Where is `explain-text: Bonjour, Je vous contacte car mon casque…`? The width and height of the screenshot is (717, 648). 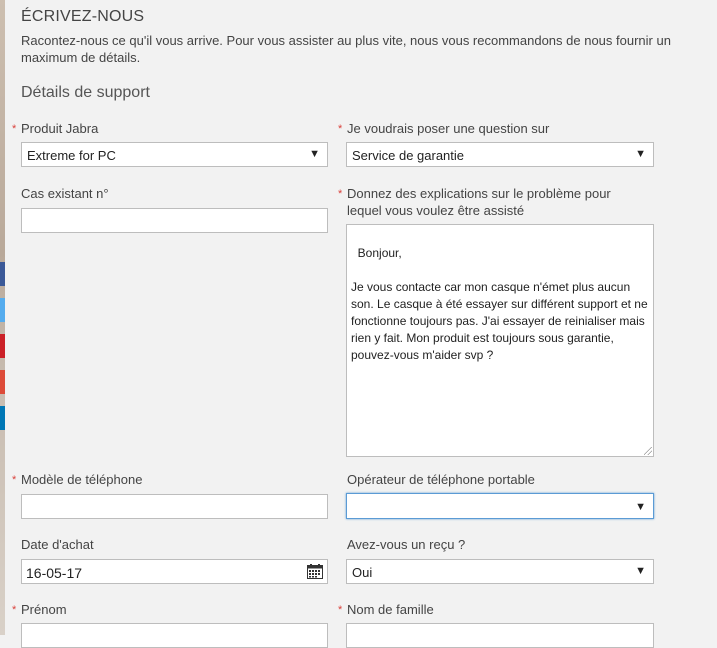
explain-text: Bonjour, Je vous contacte car mon casque… is located at coordinates (499, 304).